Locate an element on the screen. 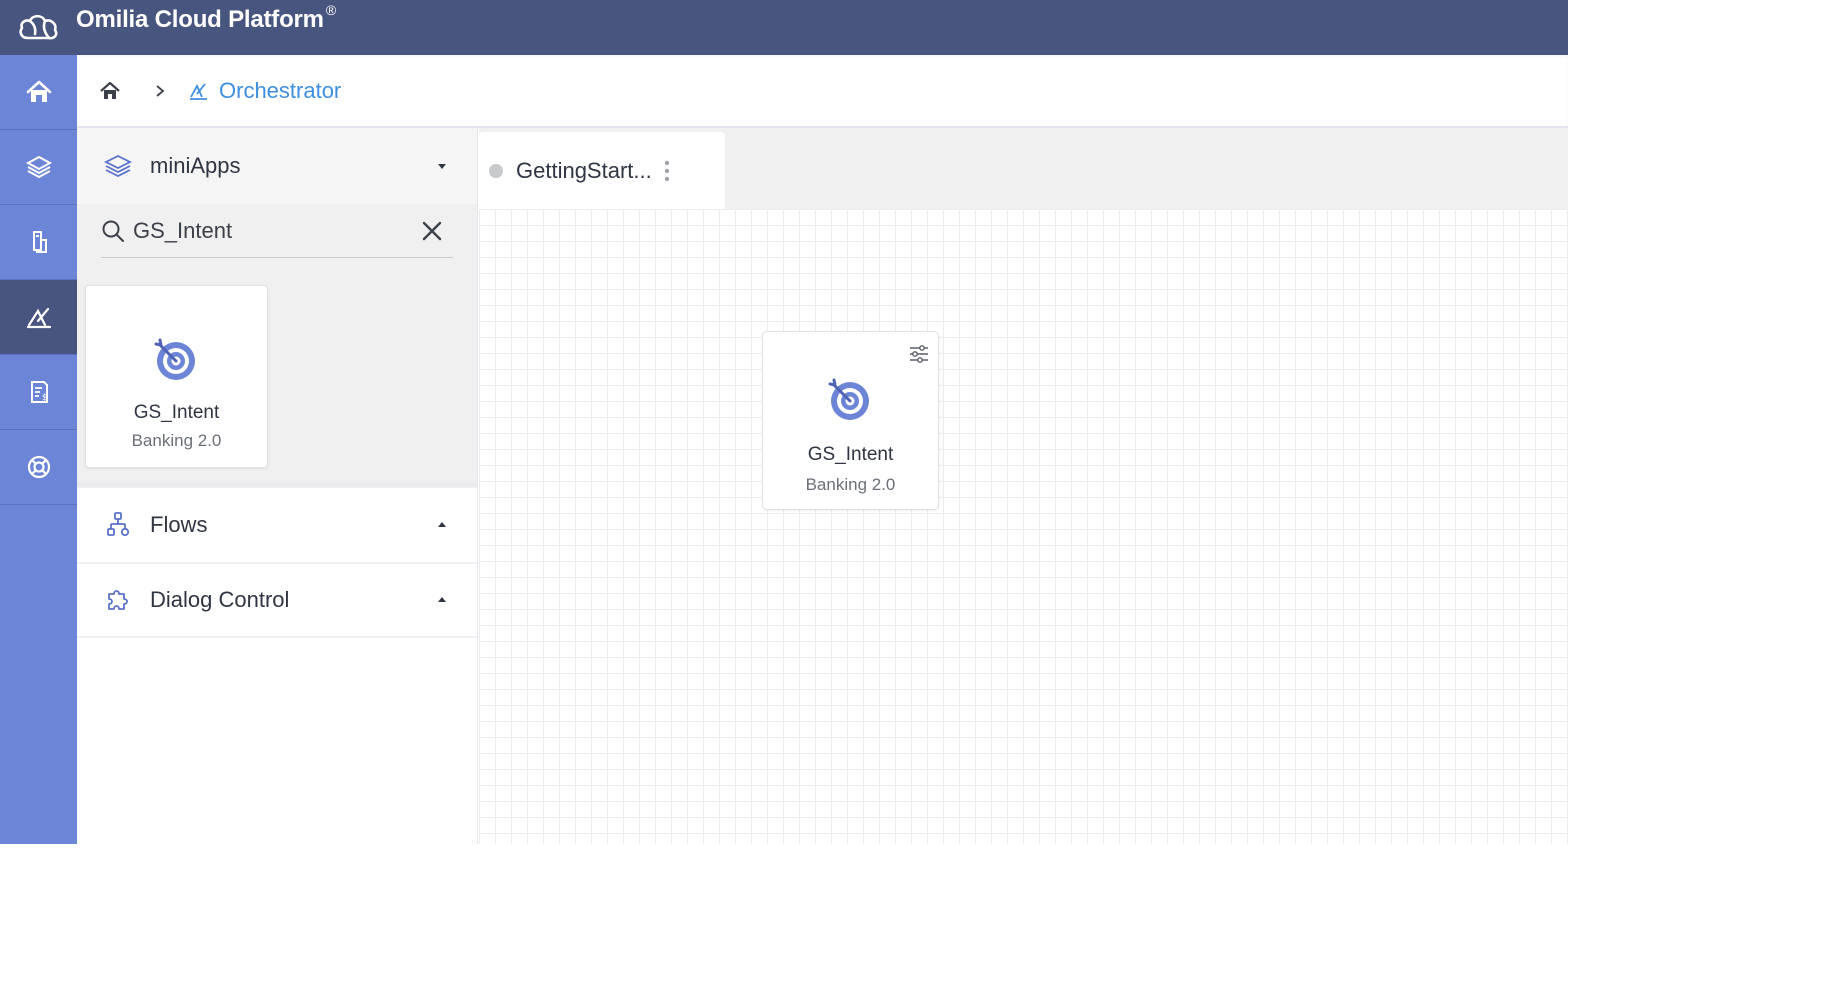 The width and height of the screenshot is (1832, 986). trademark-symbol: ® is located at coordinates (330, 9).